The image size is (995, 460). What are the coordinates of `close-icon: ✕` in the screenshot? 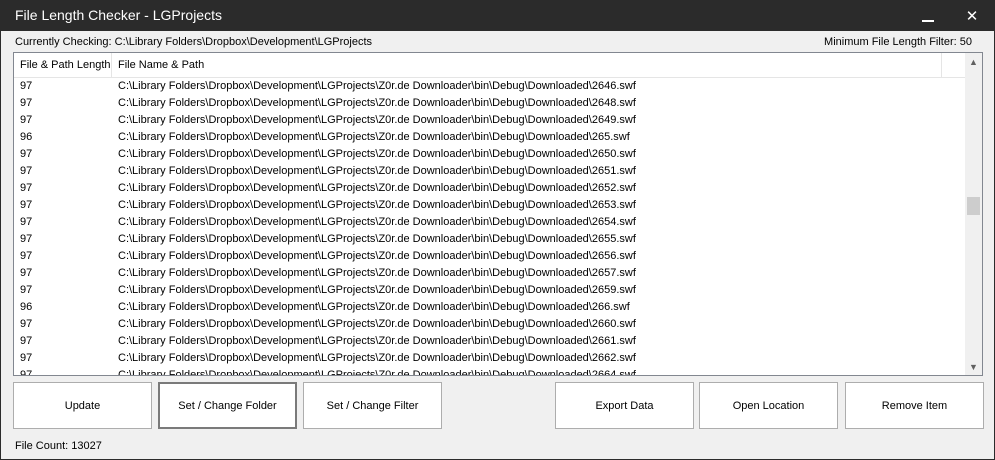 It's located at (972, 16).